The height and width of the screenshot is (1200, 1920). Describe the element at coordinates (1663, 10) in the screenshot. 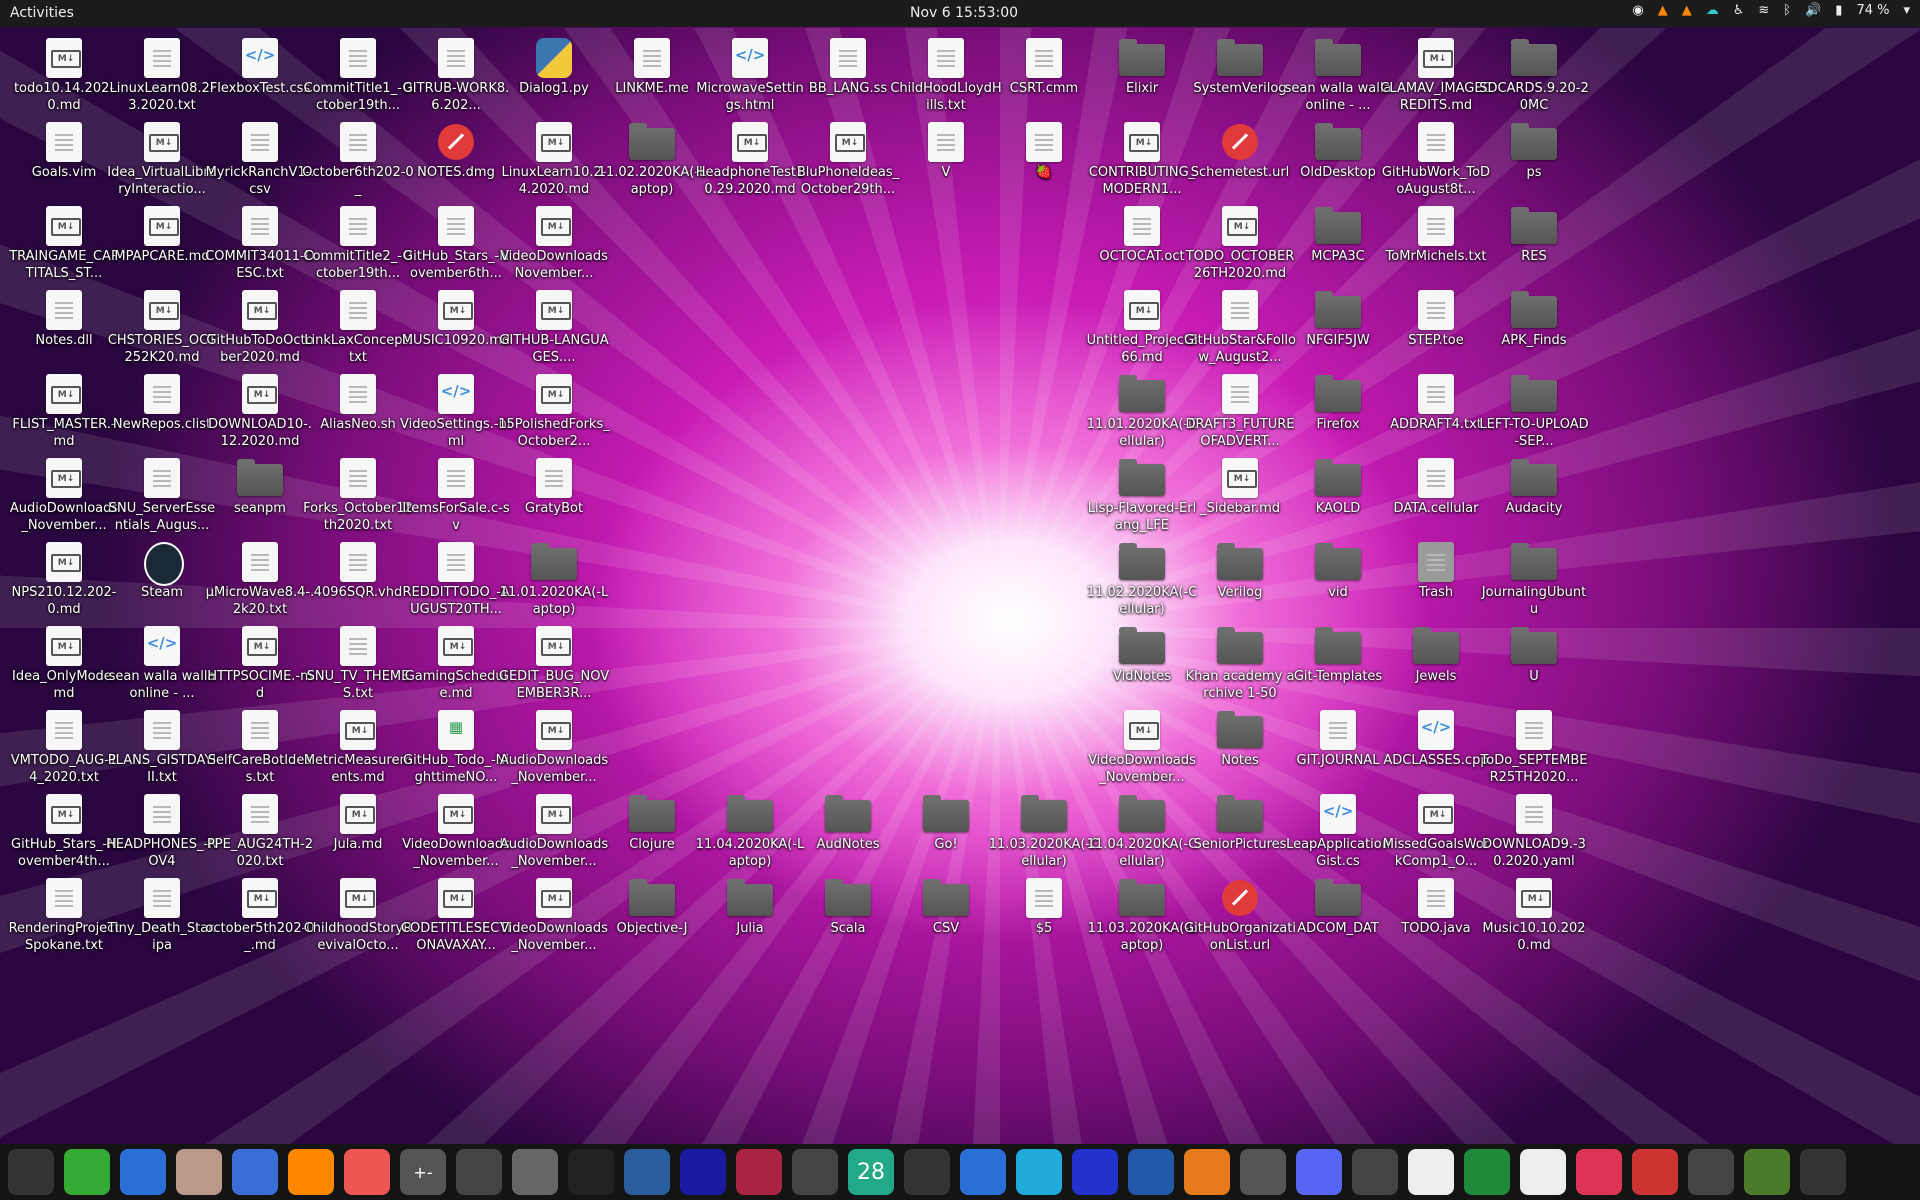

I see `vlc-tray-icon: ▲` at that location.